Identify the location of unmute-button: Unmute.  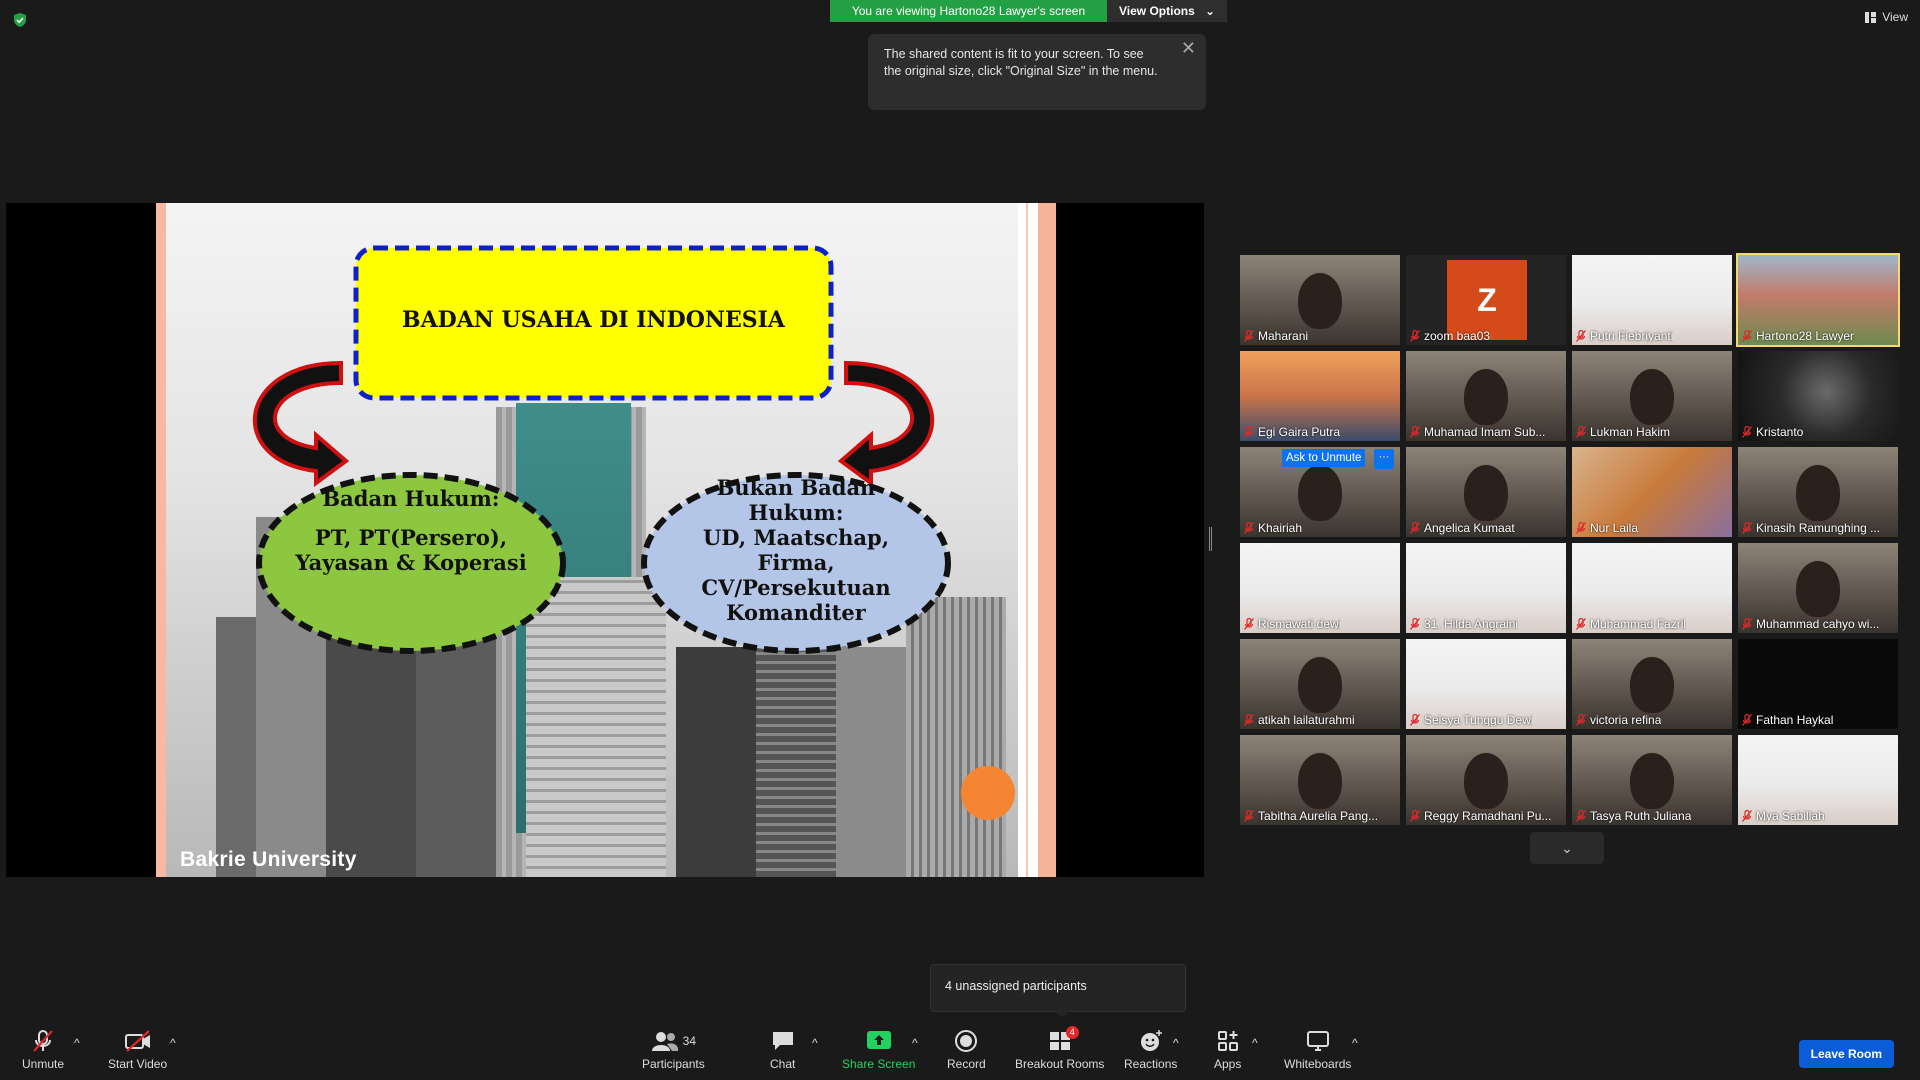
(43, 1049).